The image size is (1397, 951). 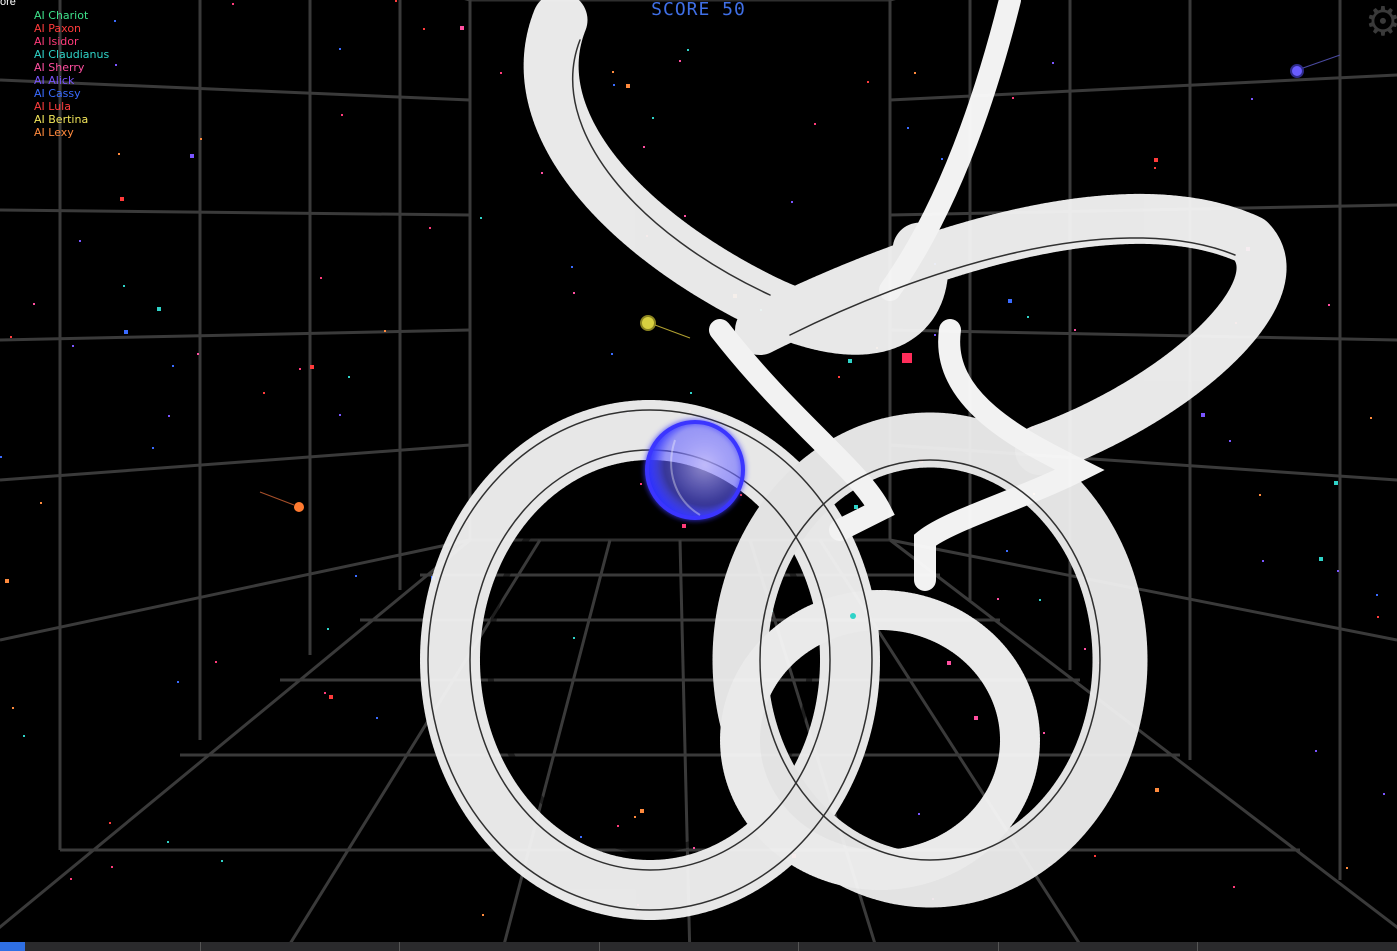 I want to click on progress-fill, so click(x=12, y=946).